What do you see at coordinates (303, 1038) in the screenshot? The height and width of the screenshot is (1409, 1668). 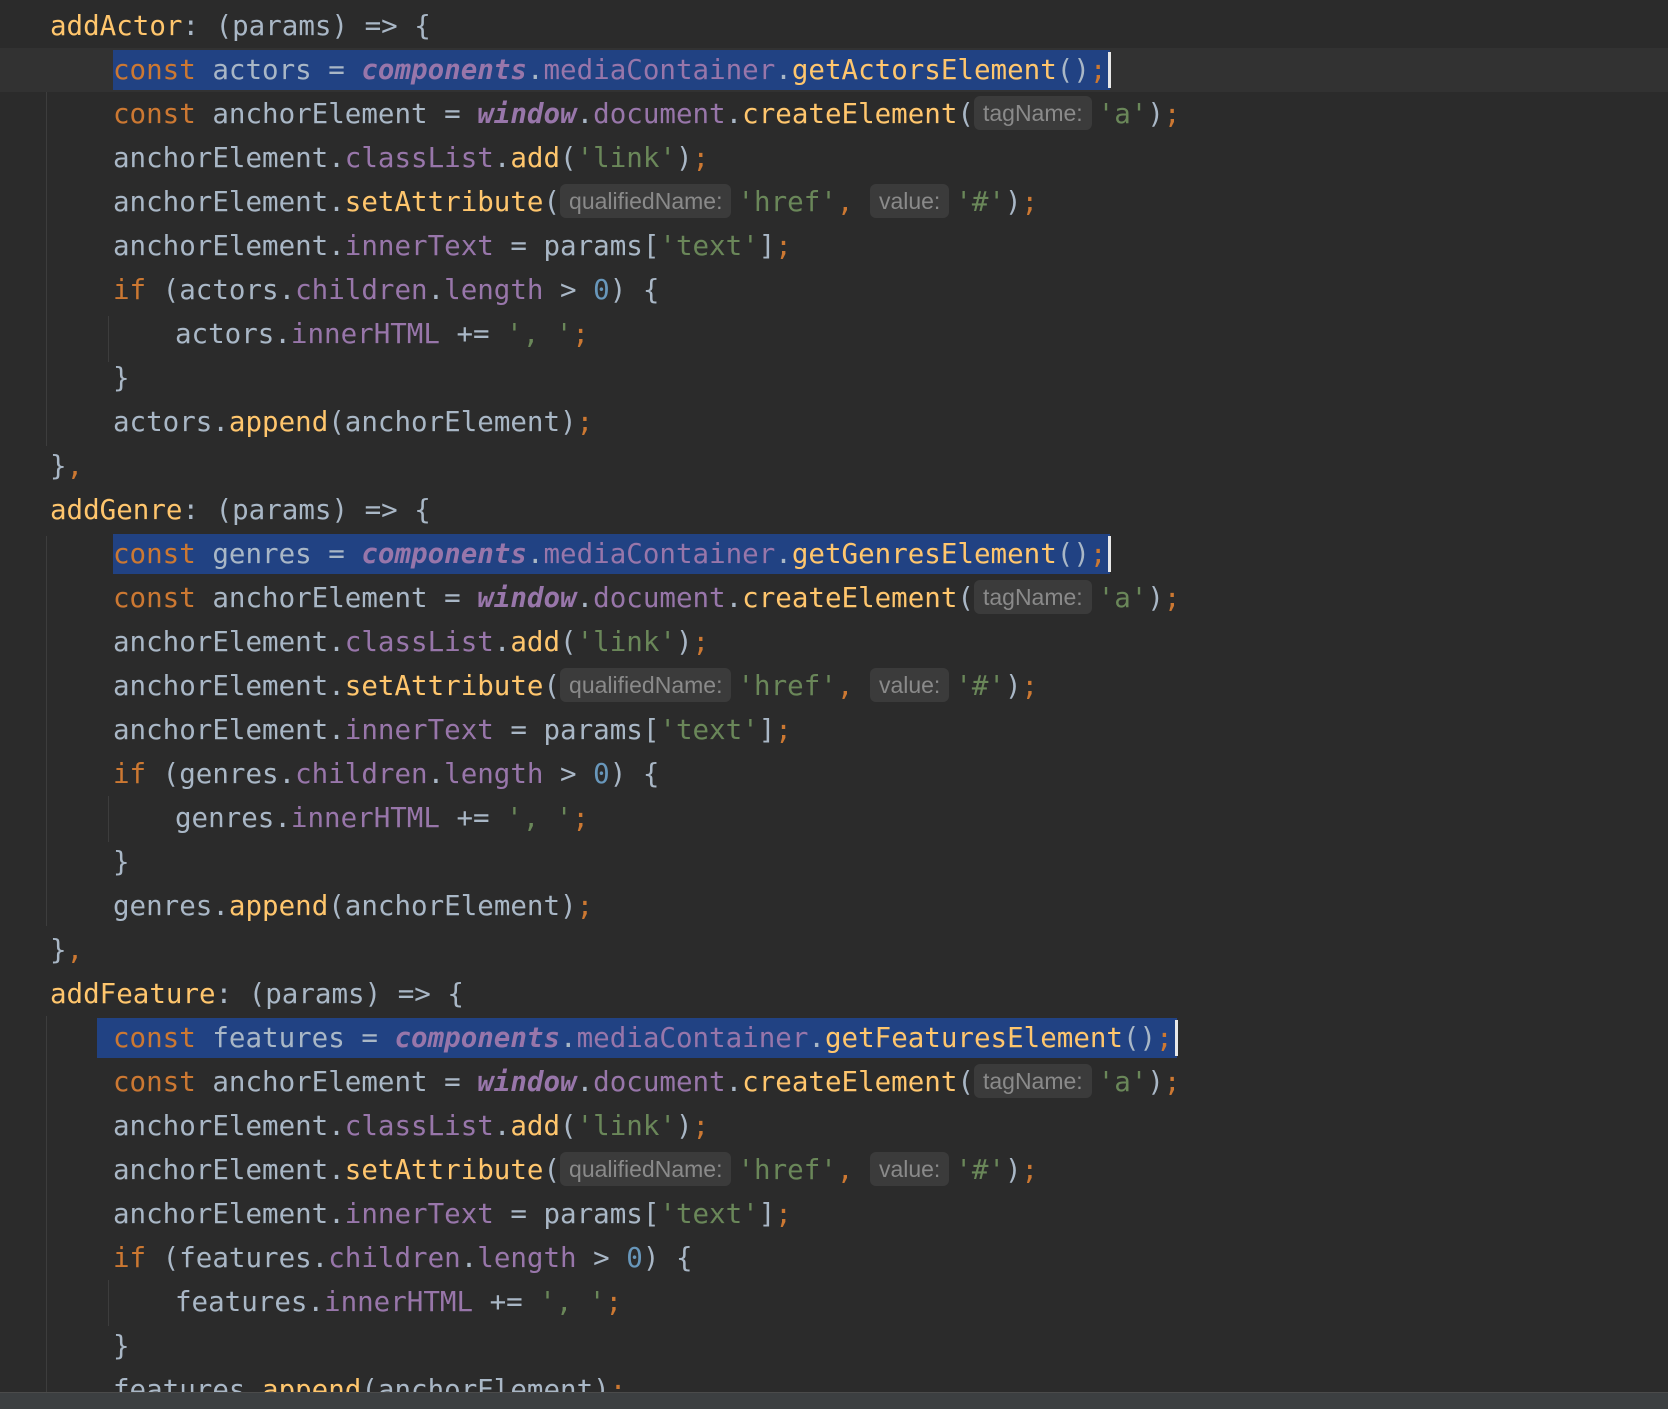 I see `code-token: features =` at bounding box center [303, 1038].